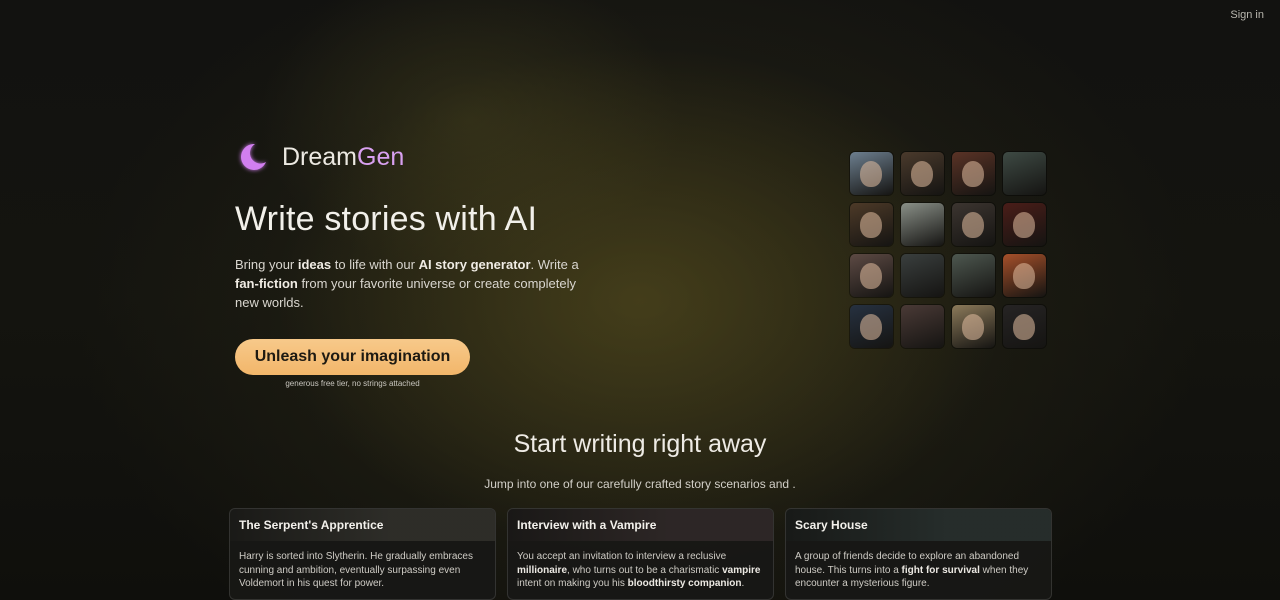 The width and height of the screenshot is (1280, 600). I want to click on avatar-forest-scene, so click(1024, 173).